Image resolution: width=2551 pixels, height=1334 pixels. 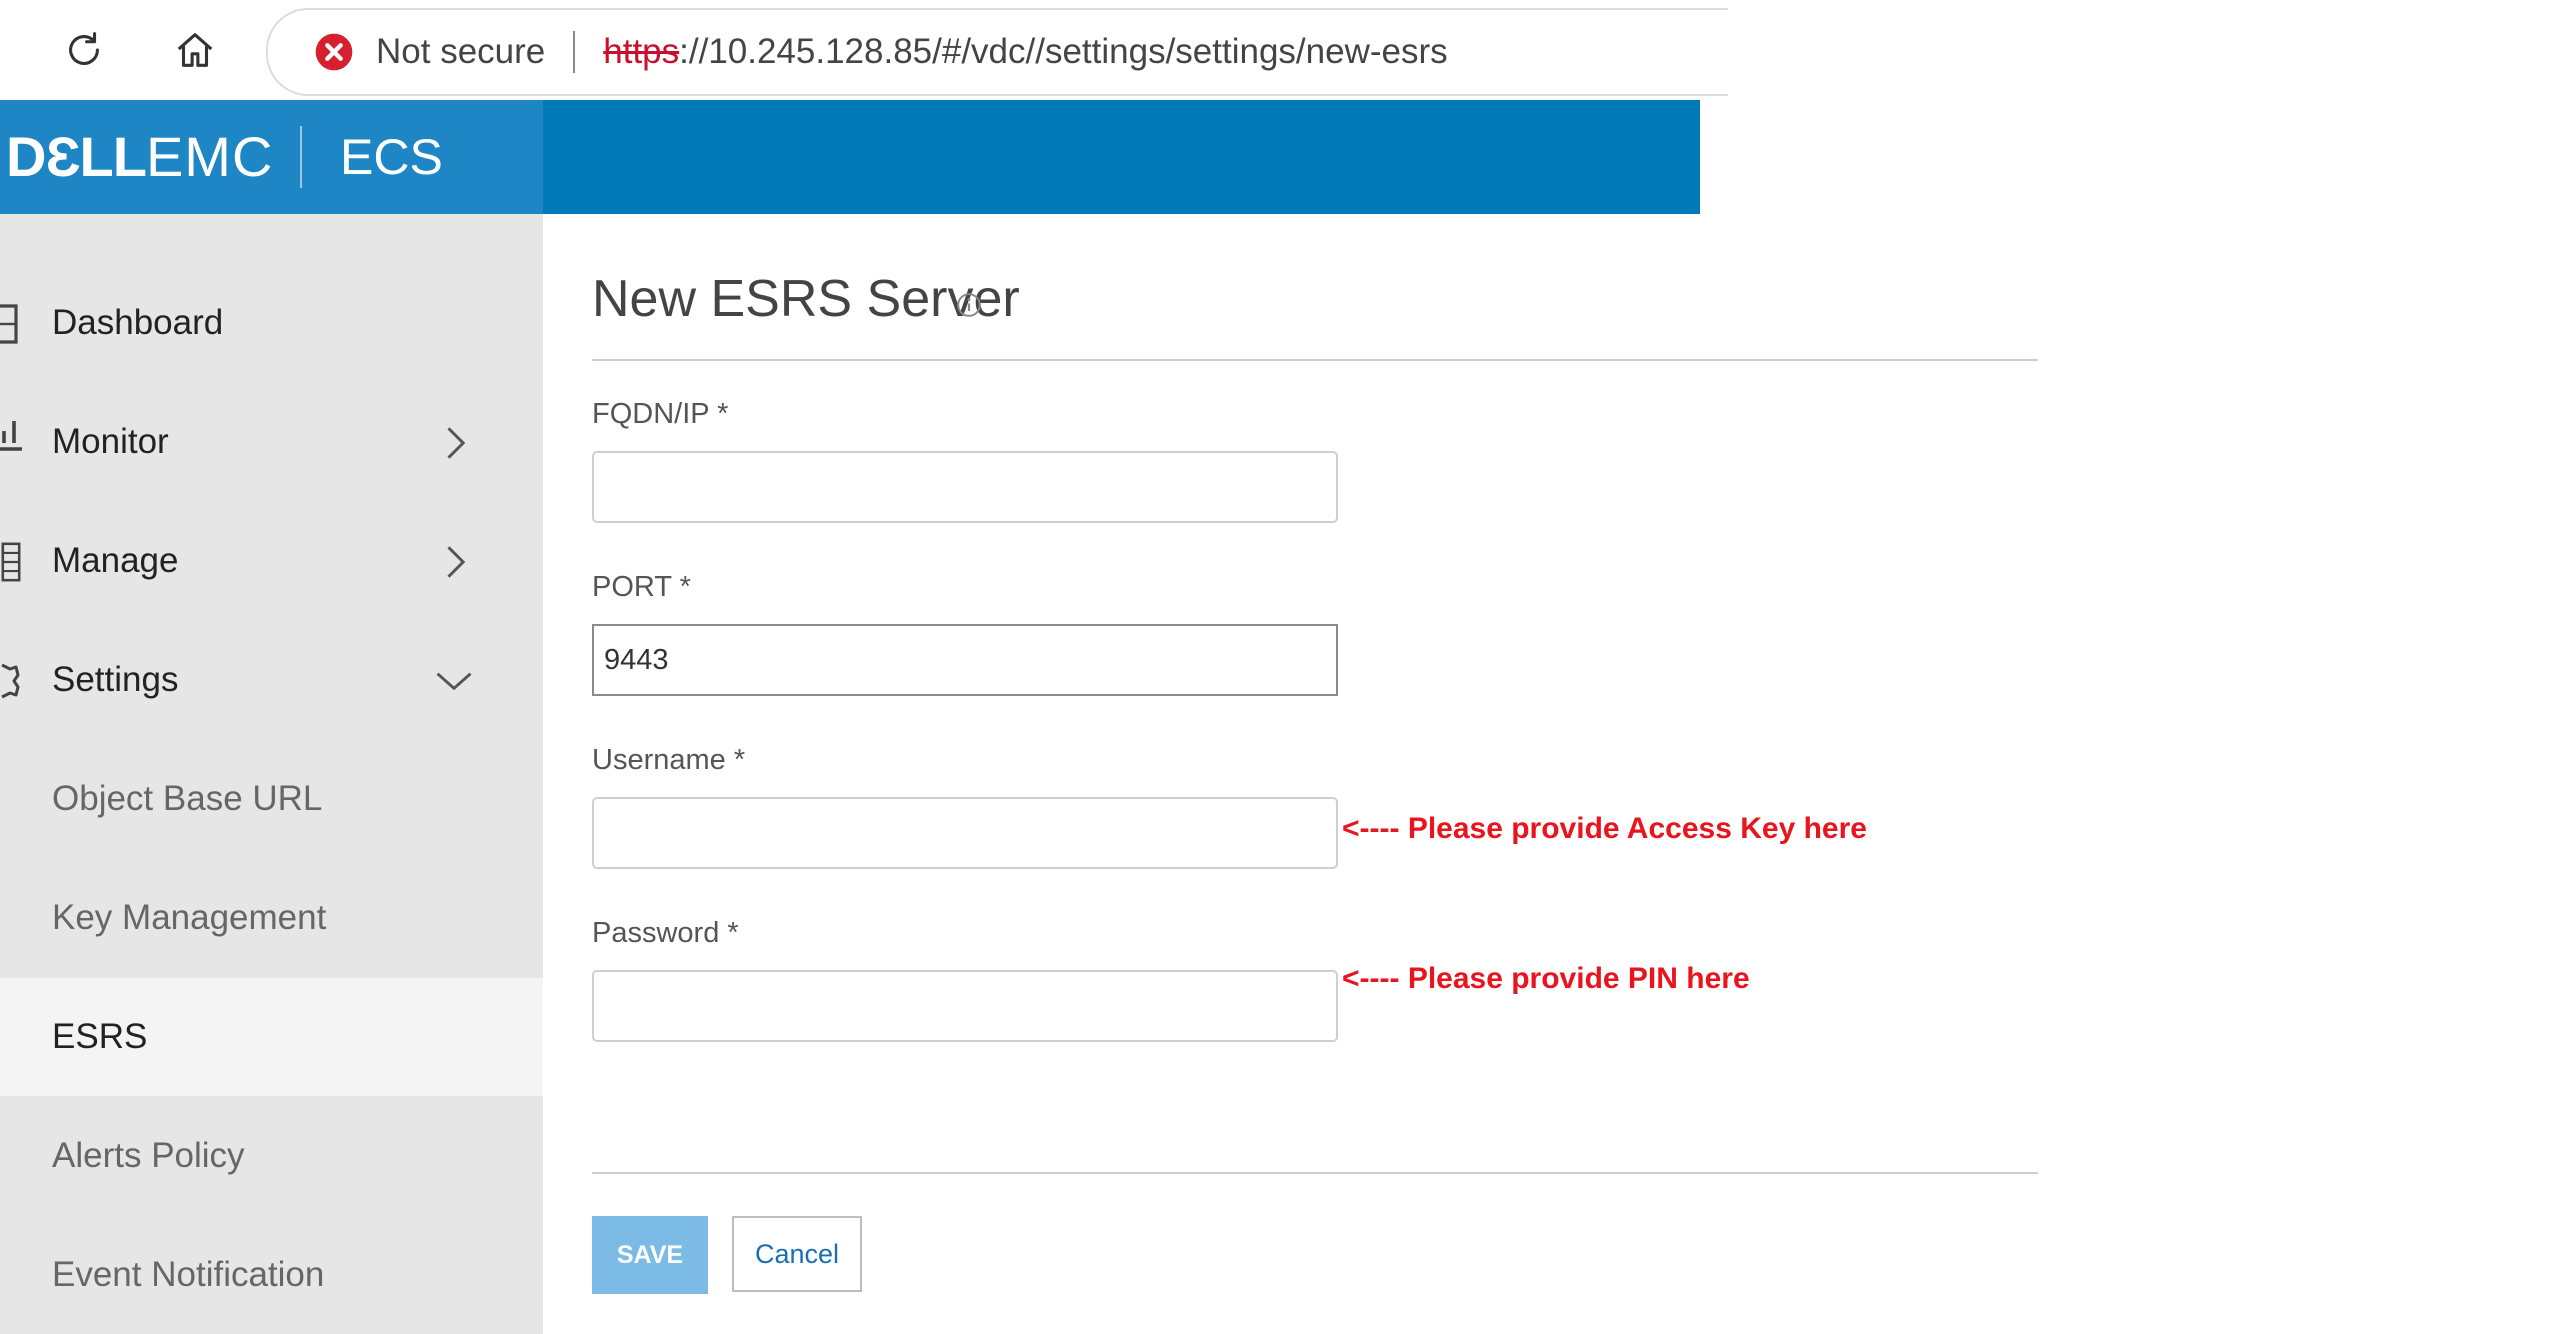 What do you see at coordinates (138, 322) in the screenshot?
I see `sidebar-item-label: Dashboard` at bounding box center [138, 322].